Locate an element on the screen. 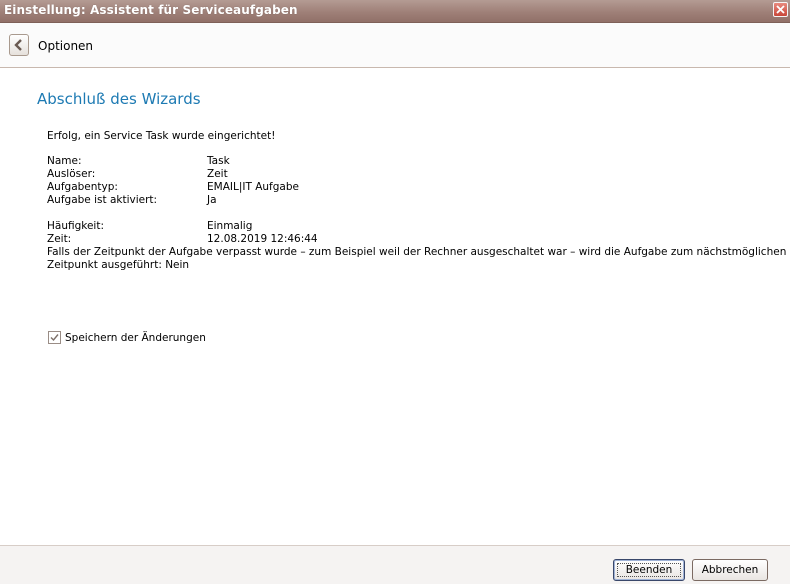 This screenshot has height=584, width=790. detail-label: Name: is located at coordinates (64, 161).